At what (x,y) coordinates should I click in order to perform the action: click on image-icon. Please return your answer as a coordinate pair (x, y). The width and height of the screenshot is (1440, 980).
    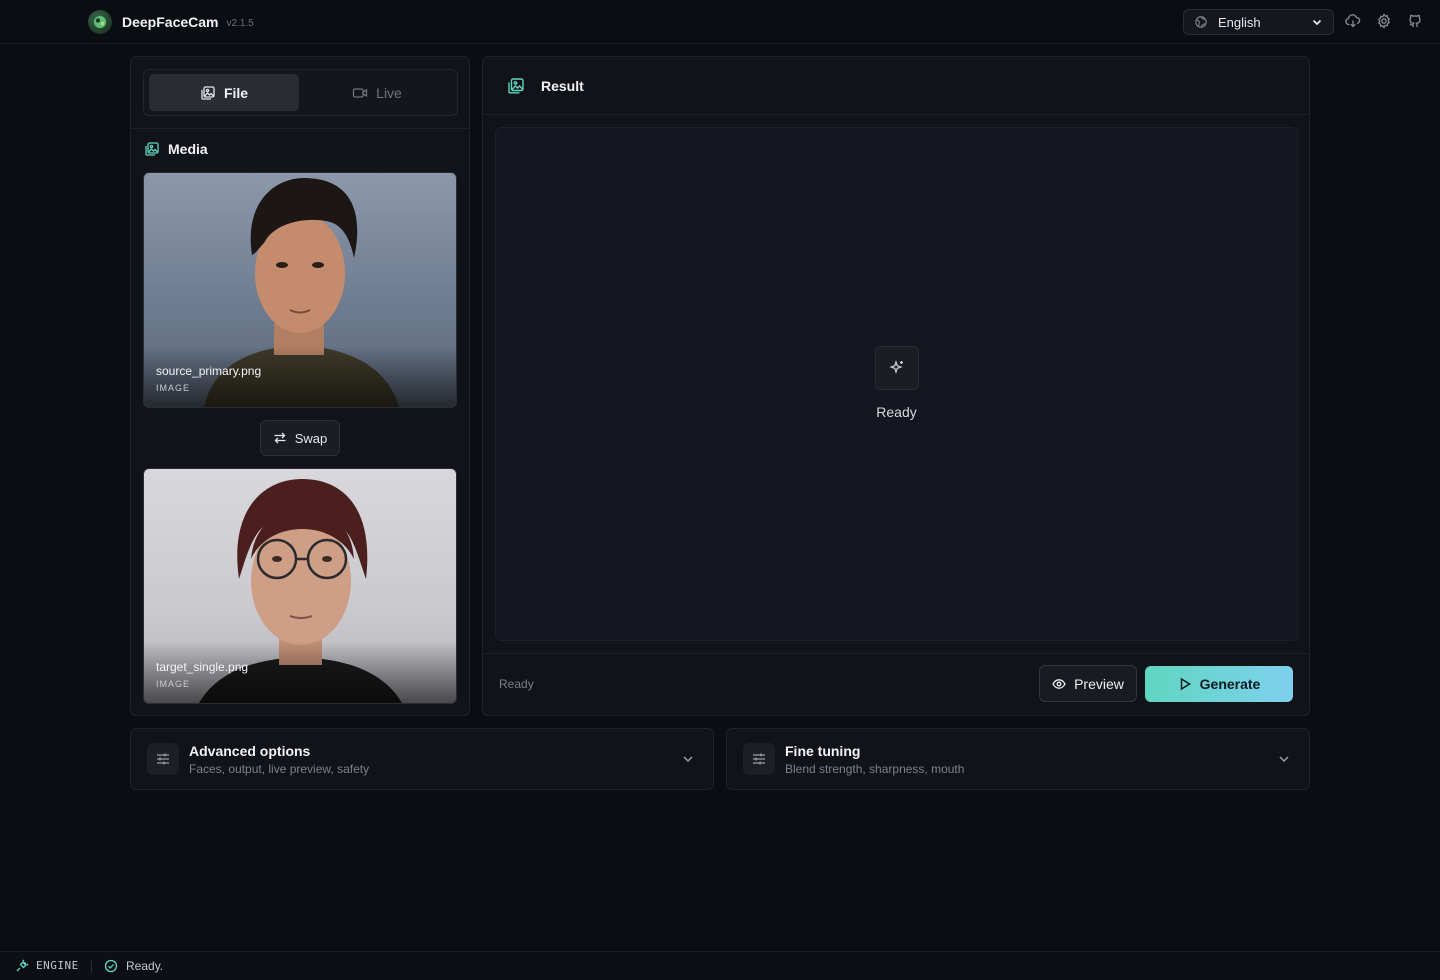
    Looking at the image, I should click on (516, 86).